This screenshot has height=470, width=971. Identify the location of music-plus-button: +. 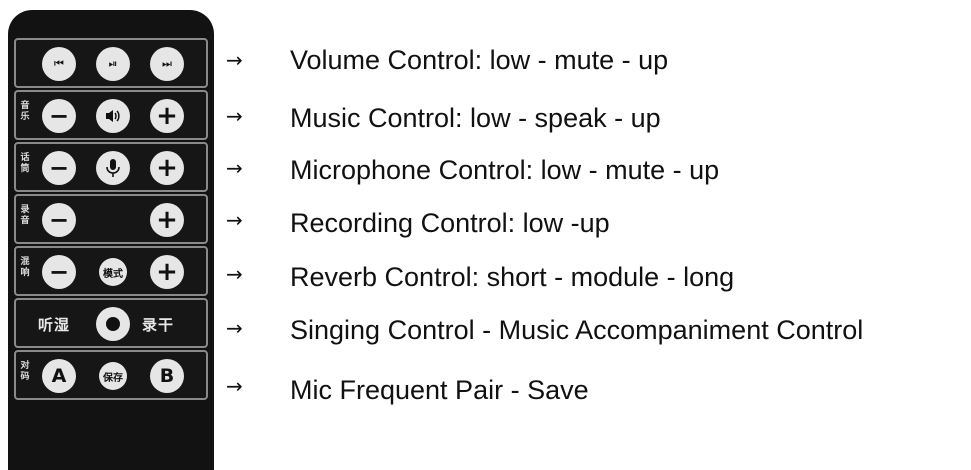
(167, 116).